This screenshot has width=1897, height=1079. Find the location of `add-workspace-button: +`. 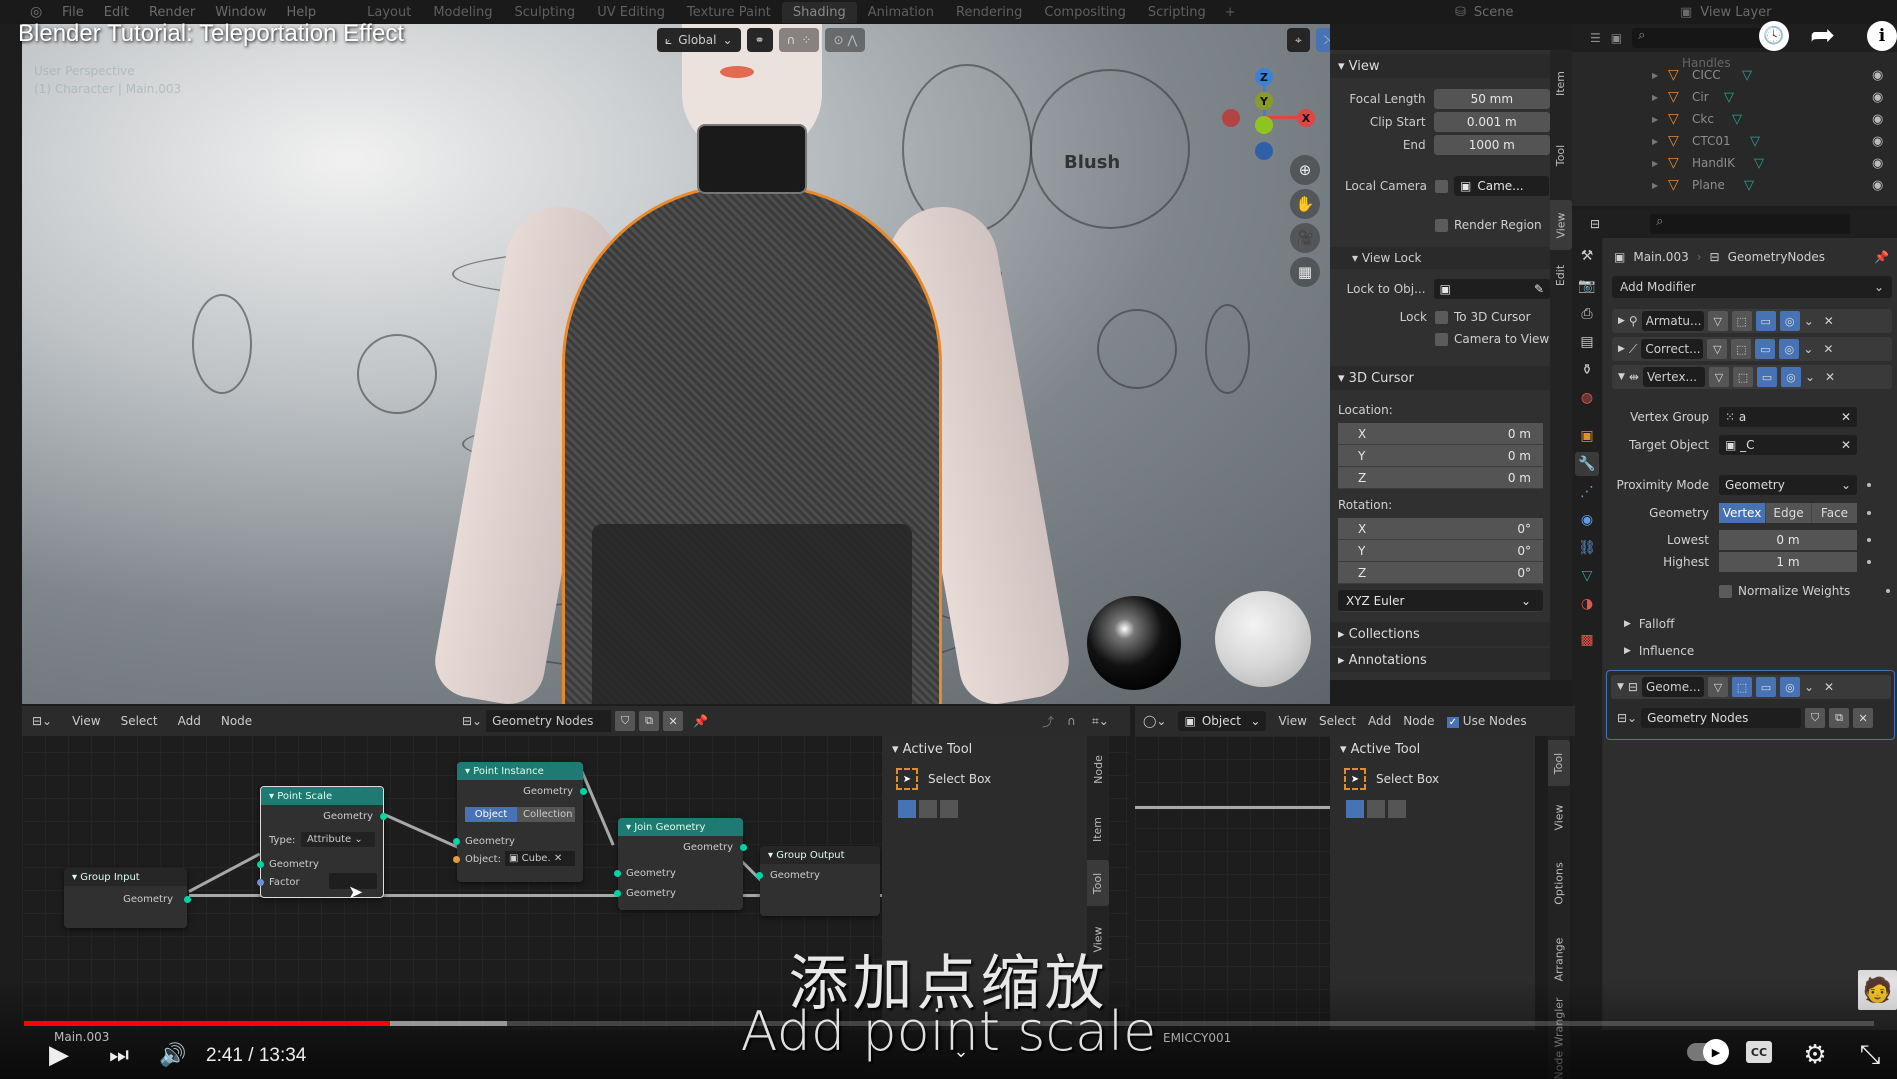

add-workspace-button: + is located at coordinates (1230, 12).